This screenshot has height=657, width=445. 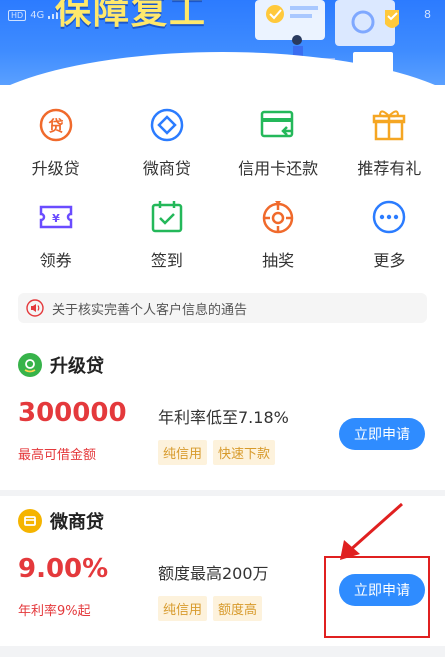 I want to click on notice-text: 关于核实完善个人客户信息的通告, so click(x=150, y=310).